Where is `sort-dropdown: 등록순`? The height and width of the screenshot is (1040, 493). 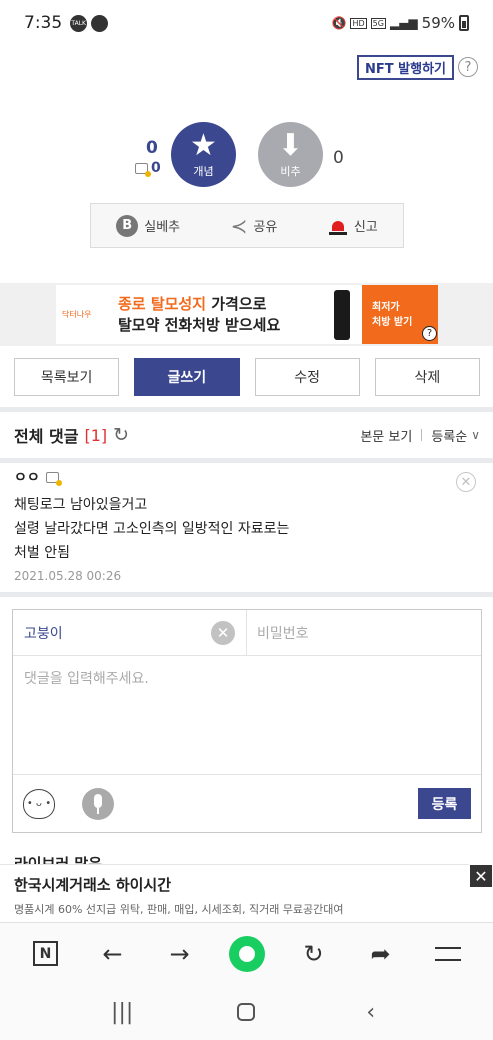 sort-dropdown: 등록순 is located at coordinates (449, 435).